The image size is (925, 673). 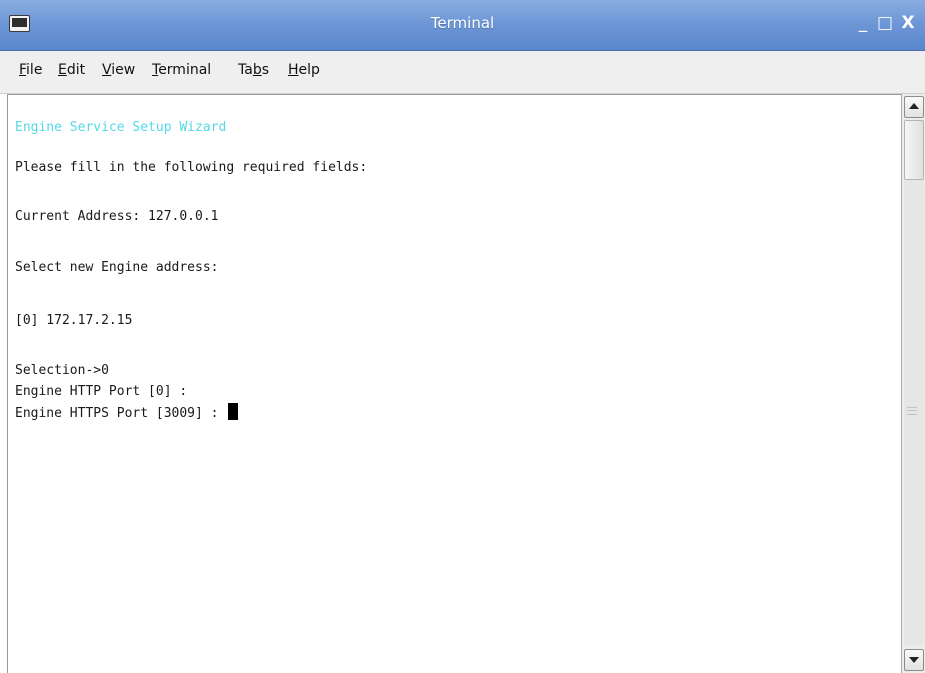 What do you see at coordinates (117, 267) in the screenshot?
I see `terminal-line-select-address: Select new Engine address:` at bounding box center [117, 267].